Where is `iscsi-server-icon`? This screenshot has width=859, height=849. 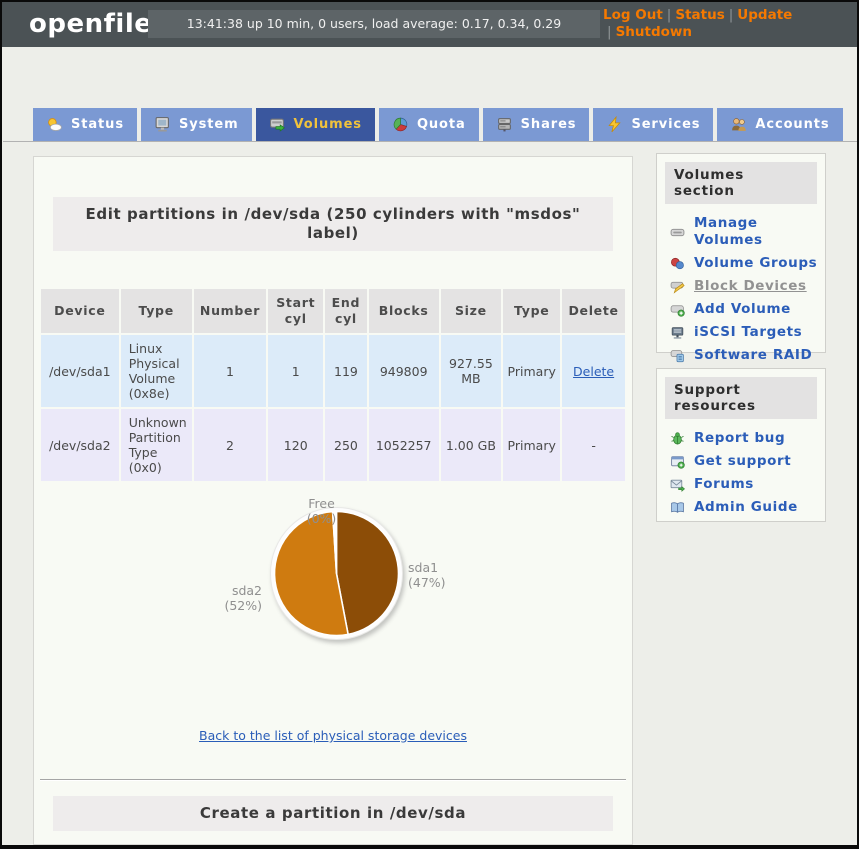
iscsi-server-icon is located at coordinates (677, 332).